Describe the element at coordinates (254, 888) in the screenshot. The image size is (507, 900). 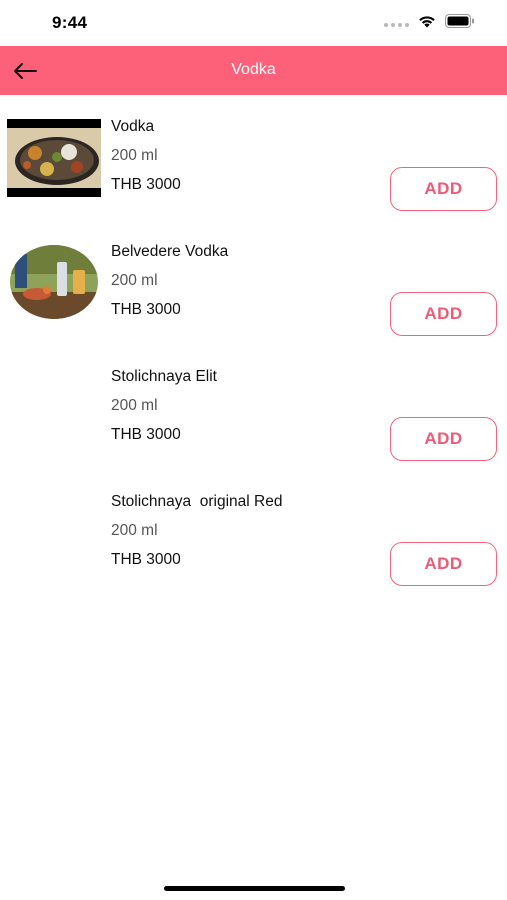
I see `home-indicator` at that location.